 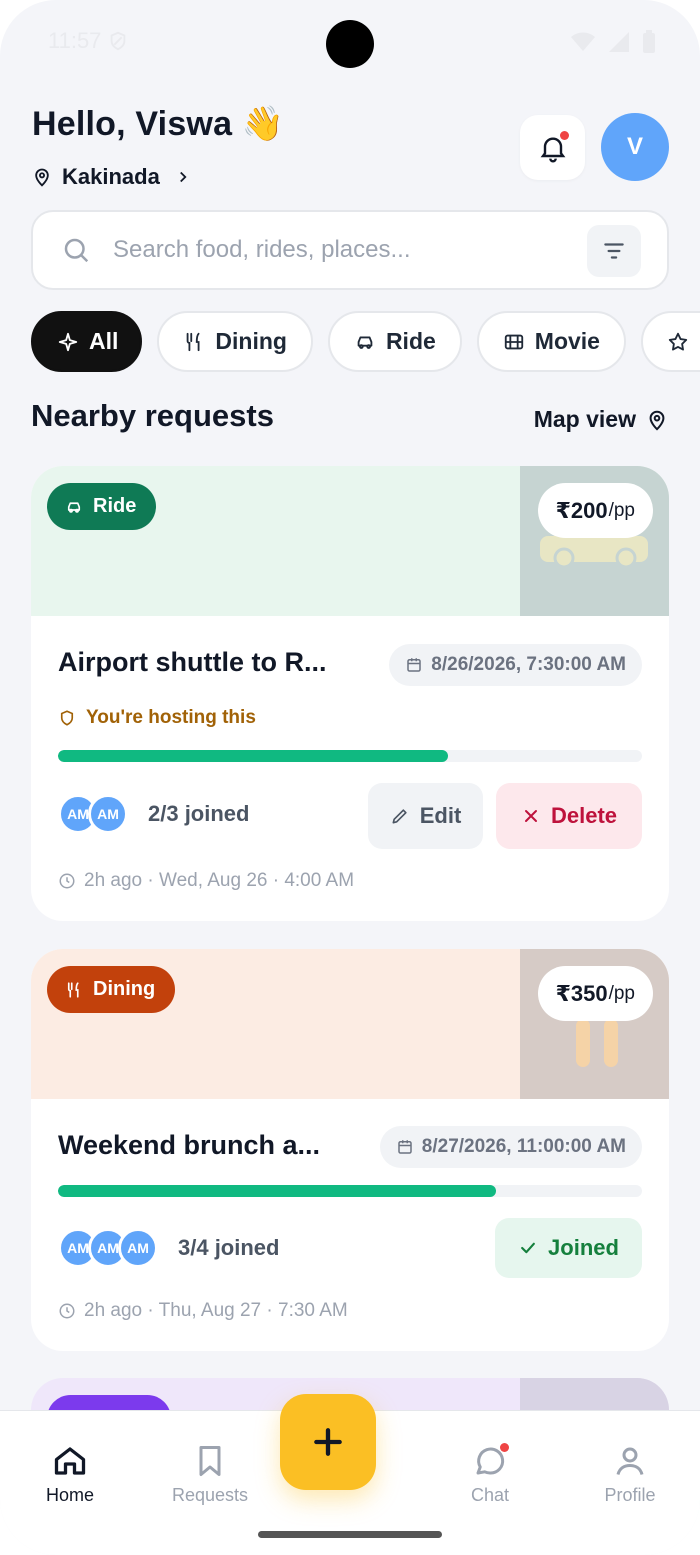 What do you see at coordinates (350, 1024) in the screenshot?
I see `card-banner: Dining ₹350/pp` at bounding box center [350, 1024].